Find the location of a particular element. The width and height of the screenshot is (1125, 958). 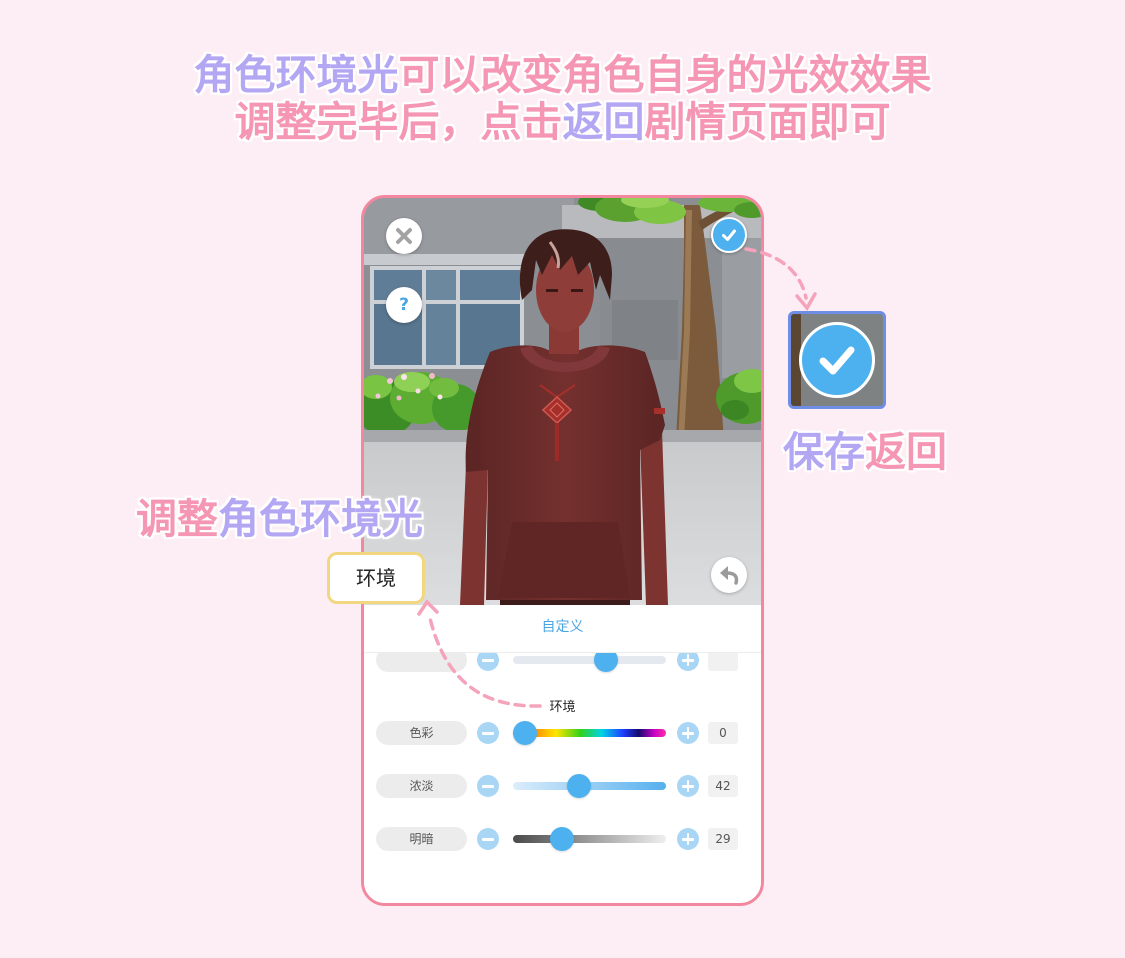

save-return-caption: 保存返回 is located at coordinates (865, 452).